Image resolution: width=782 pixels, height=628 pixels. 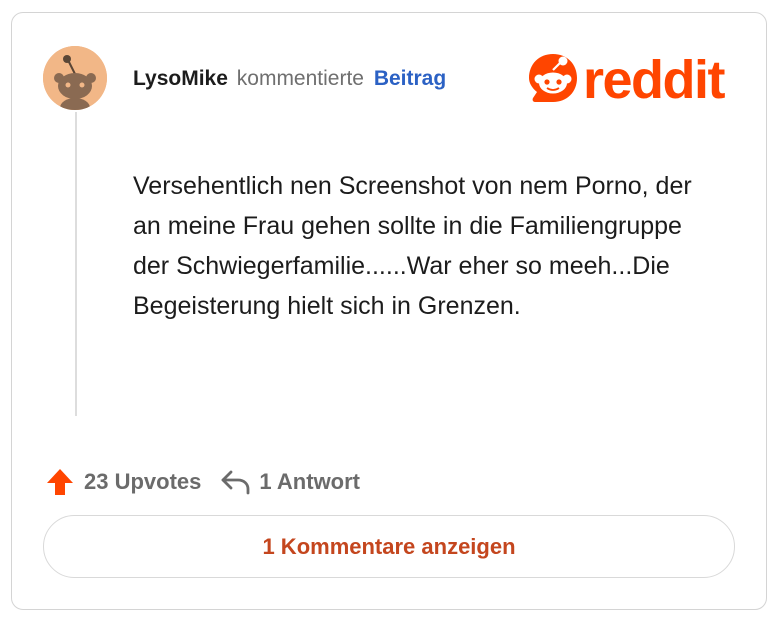 I want to click on reddit-snoo-icon, so click(x=553, y=78).